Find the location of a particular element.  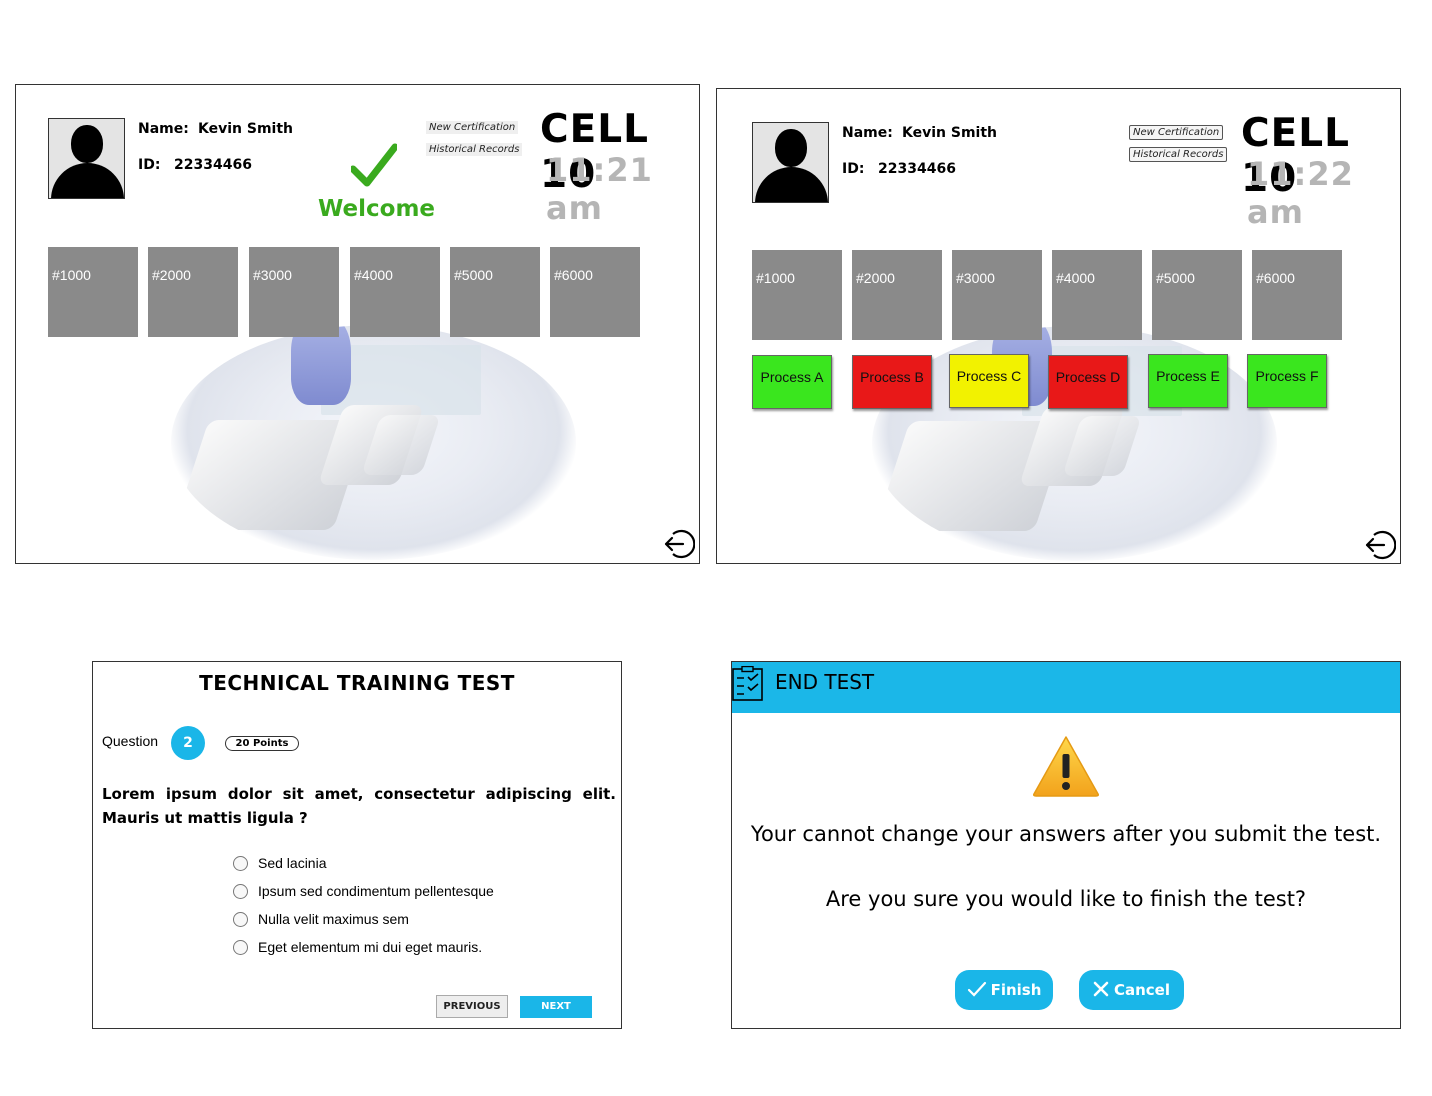

welcome-message: Welcome is located at coordinates (377, 209).